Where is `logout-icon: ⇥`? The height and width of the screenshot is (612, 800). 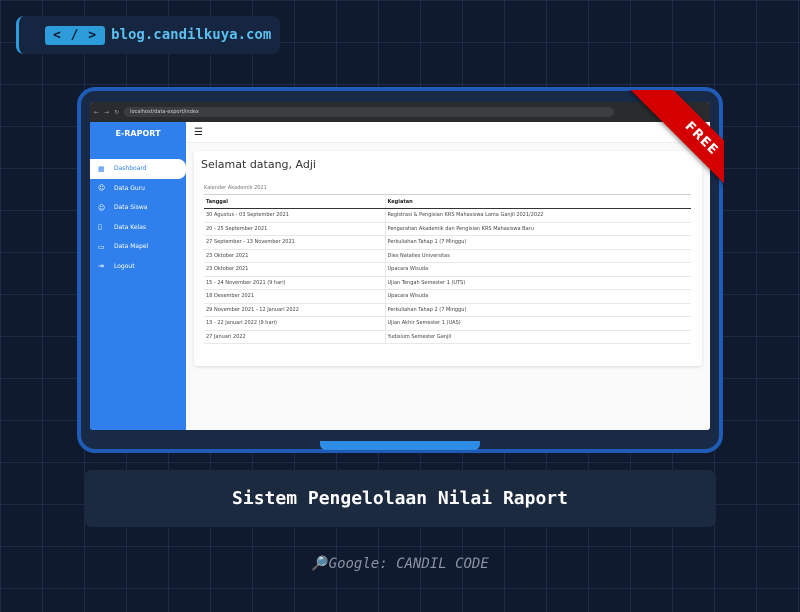 logout-icon: ⇥ is located at coordinates (101, 266).